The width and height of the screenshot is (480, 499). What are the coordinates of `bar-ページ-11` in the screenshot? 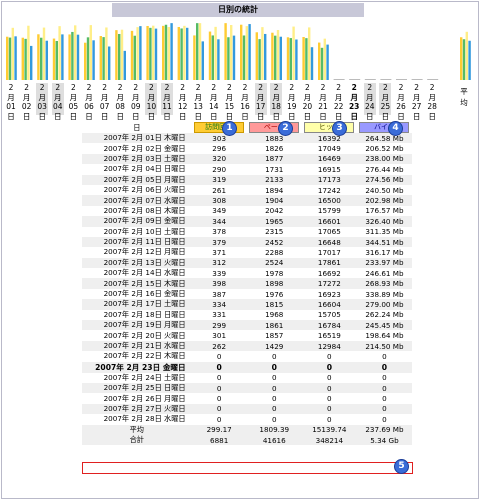 It's located at (166, 52).